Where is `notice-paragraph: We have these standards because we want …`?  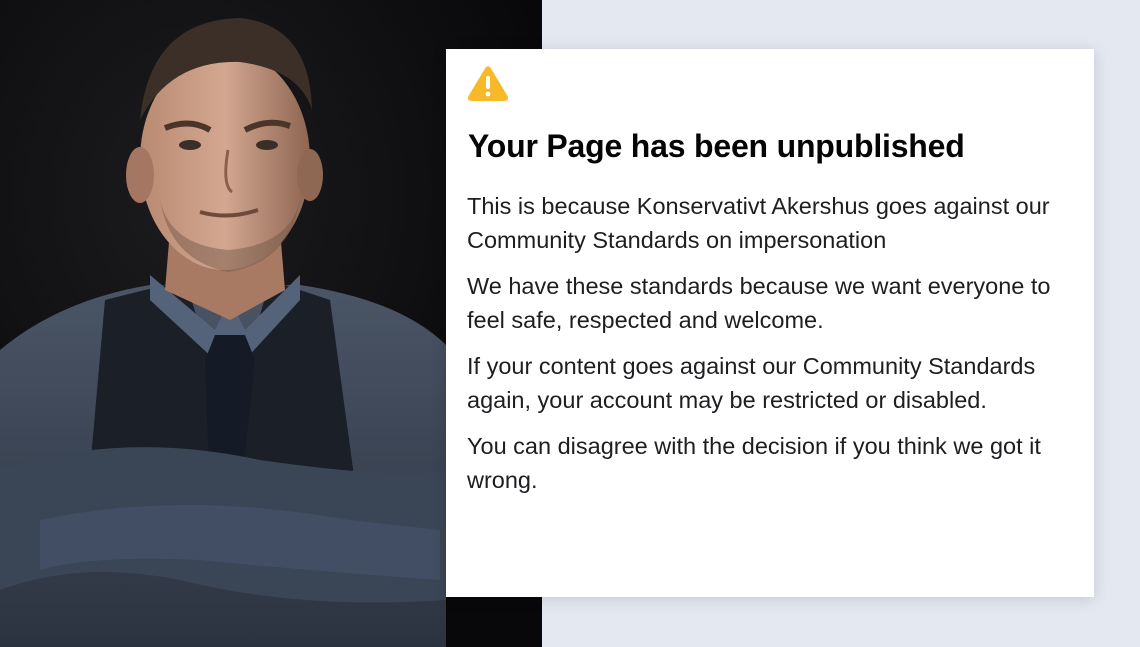 notice-paragraph: We have these standards because we want … is located at coordinates (759, 303).